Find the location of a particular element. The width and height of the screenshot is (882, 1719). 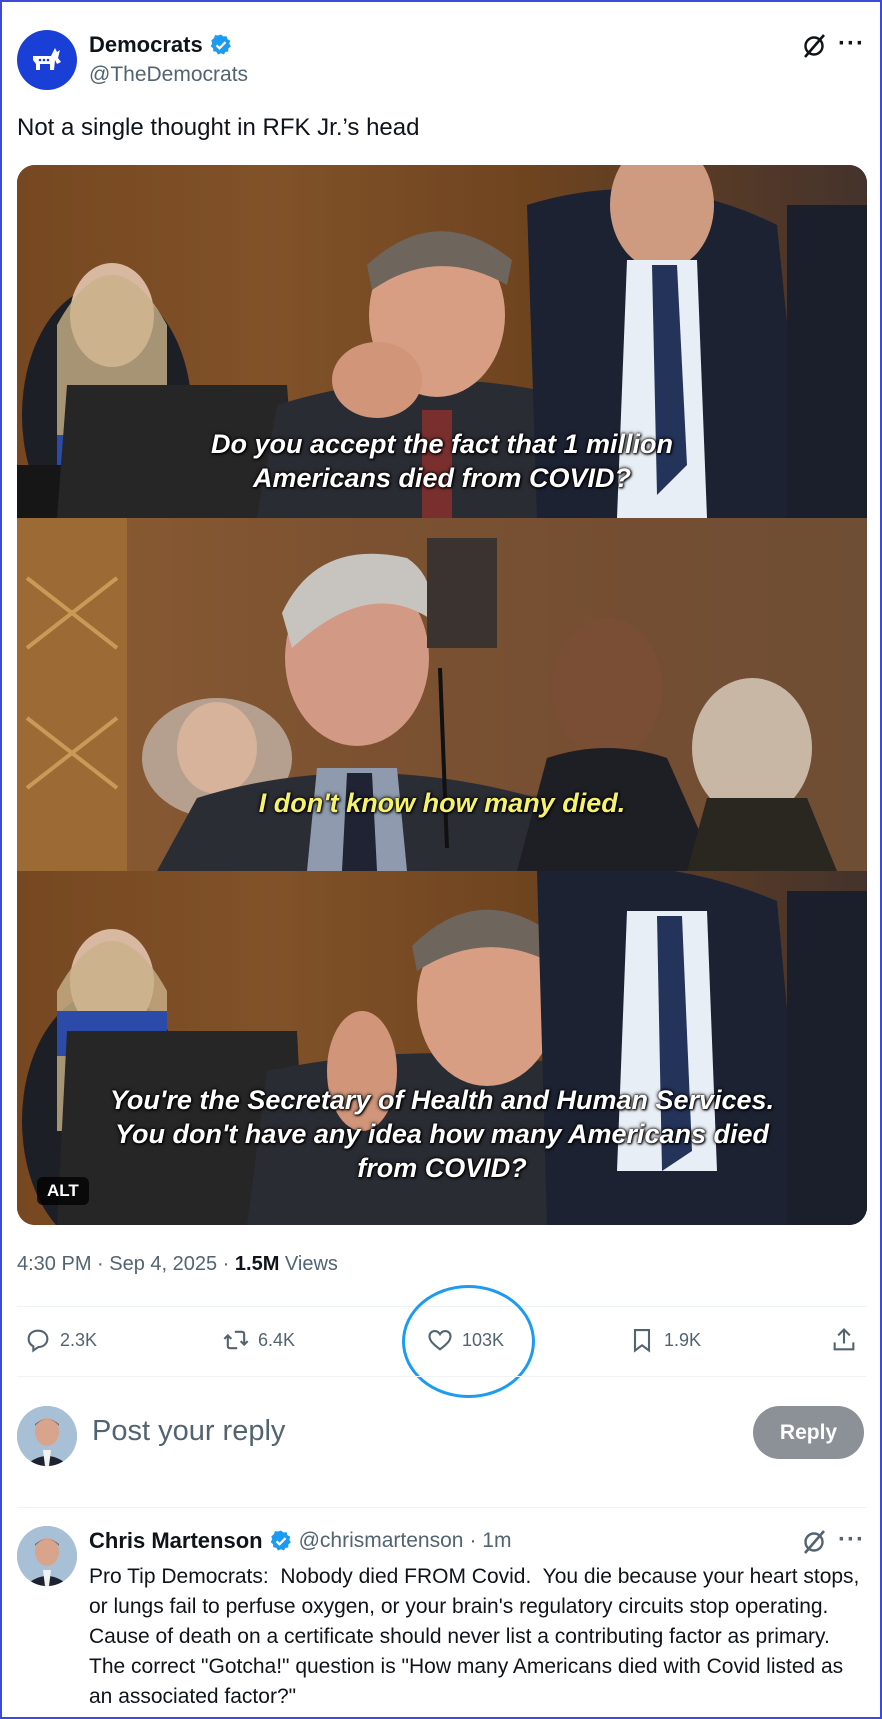

donkey-logo-icon is located at coordinates (47, 59).